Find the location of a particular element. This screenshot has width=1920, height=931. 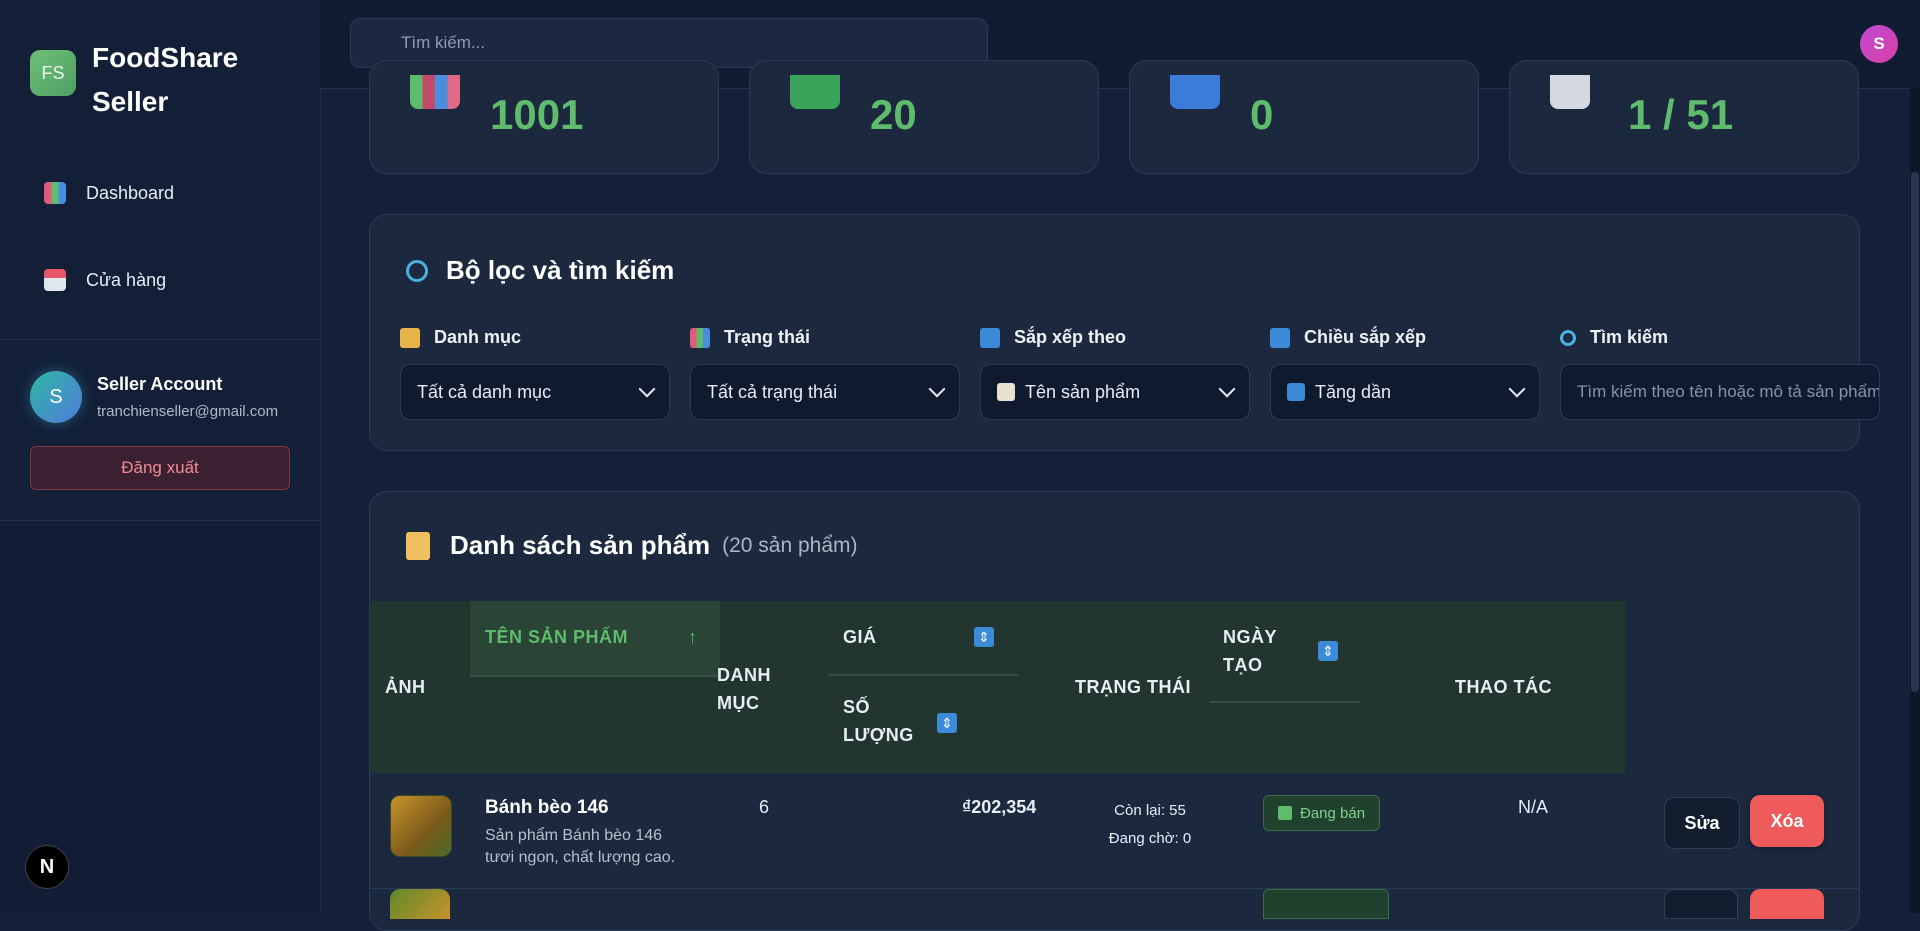

column-created: NGÀY TẠO is located at coordinates (1258, 651).